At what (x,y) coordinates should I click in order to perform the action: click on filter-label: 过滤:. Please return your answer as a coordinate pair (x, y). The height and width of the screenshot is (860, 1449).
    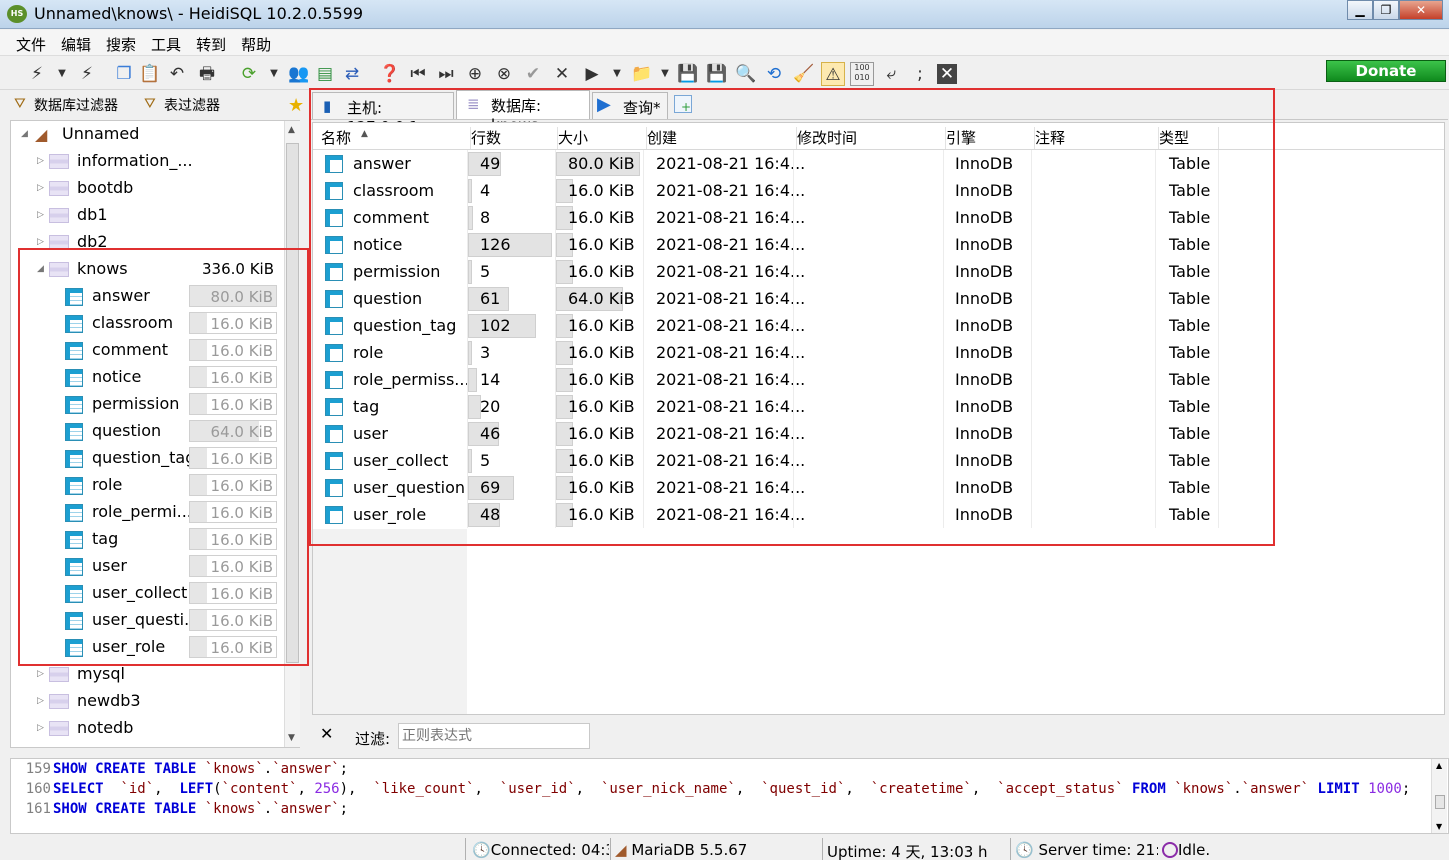
    Looking at the image, I should click on (373, 739).